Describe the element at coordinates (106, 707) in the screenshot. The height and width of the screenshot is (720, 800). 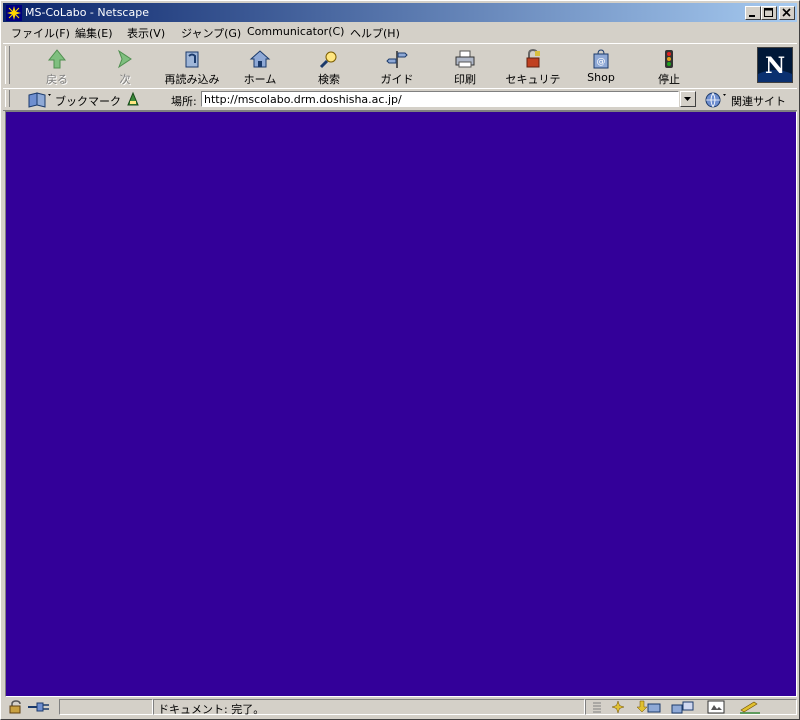
I see `progress-panel` at that location.